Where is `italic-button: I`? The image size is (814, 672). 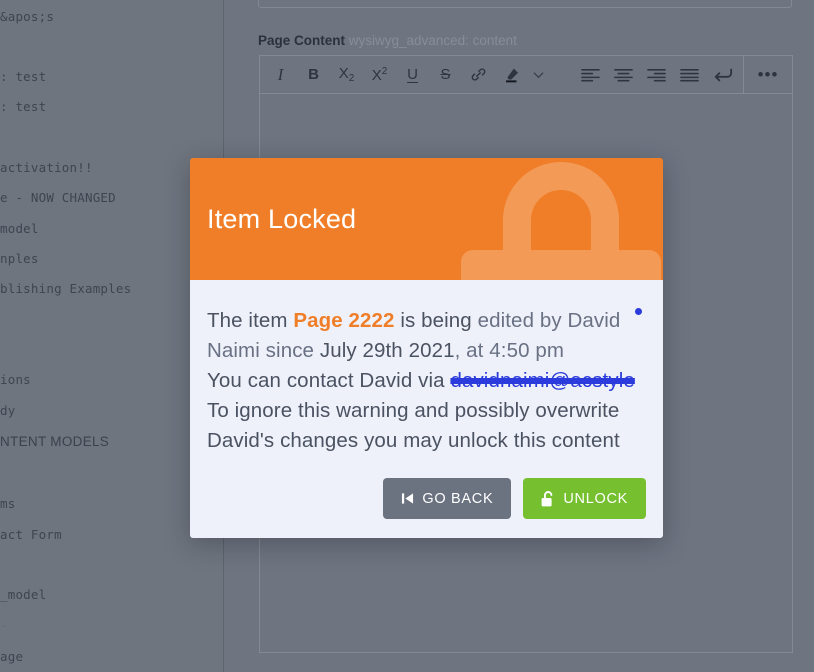
italic-button: I is located at coordinates (280, 74).